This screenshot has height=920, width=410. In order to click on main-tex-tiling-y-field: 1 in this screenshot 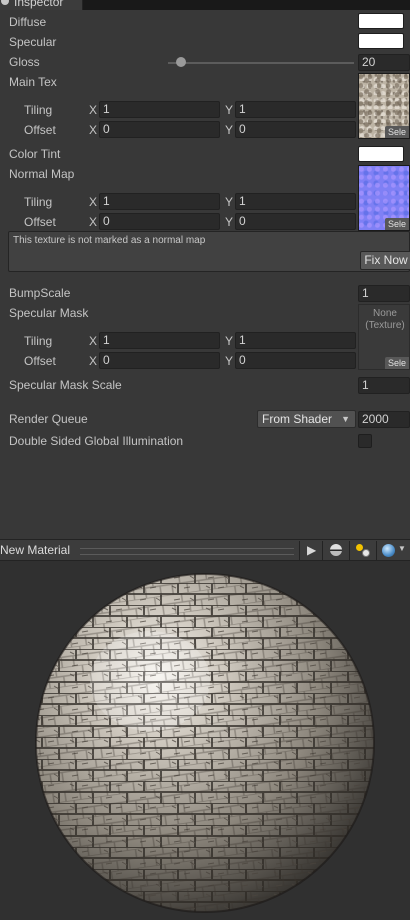, I will do `click(295, 109)`.